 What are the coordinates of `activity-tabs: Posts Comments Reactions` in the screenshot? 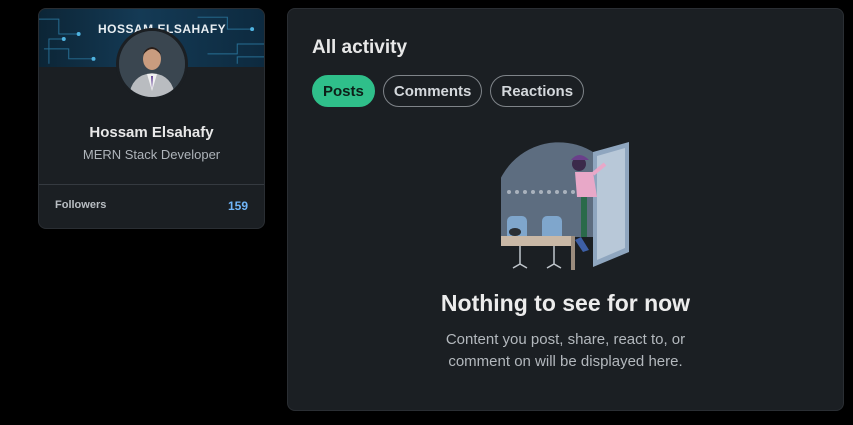 It's located at (448, 91).